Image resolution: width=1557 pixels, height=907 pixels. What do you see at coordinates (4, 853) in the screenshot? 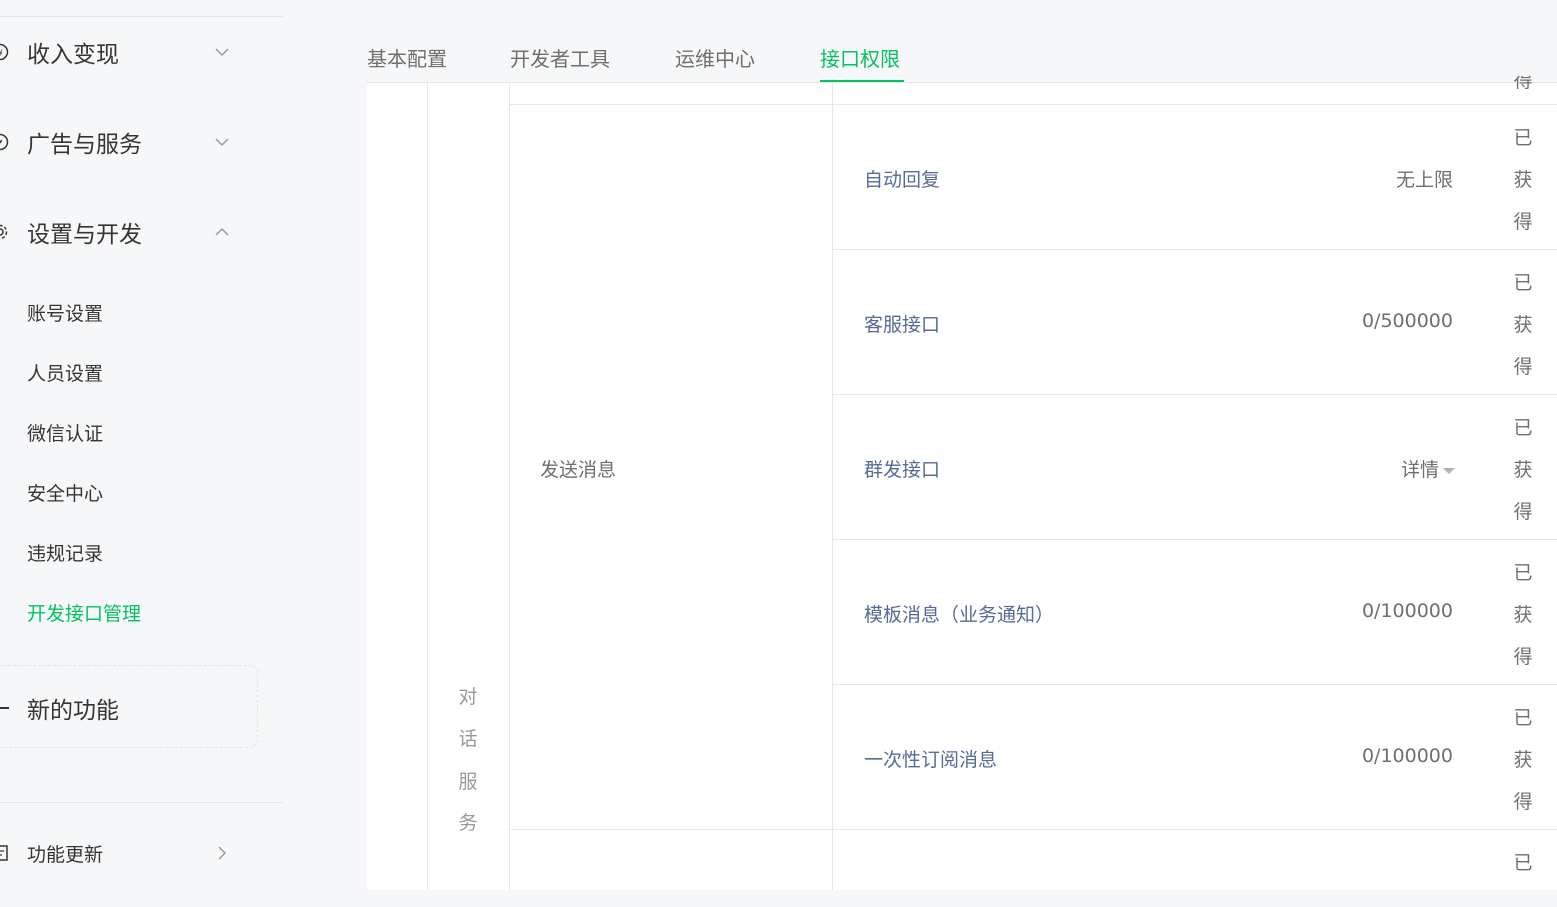
I see `document-icon` at bounding box center [4, 853].